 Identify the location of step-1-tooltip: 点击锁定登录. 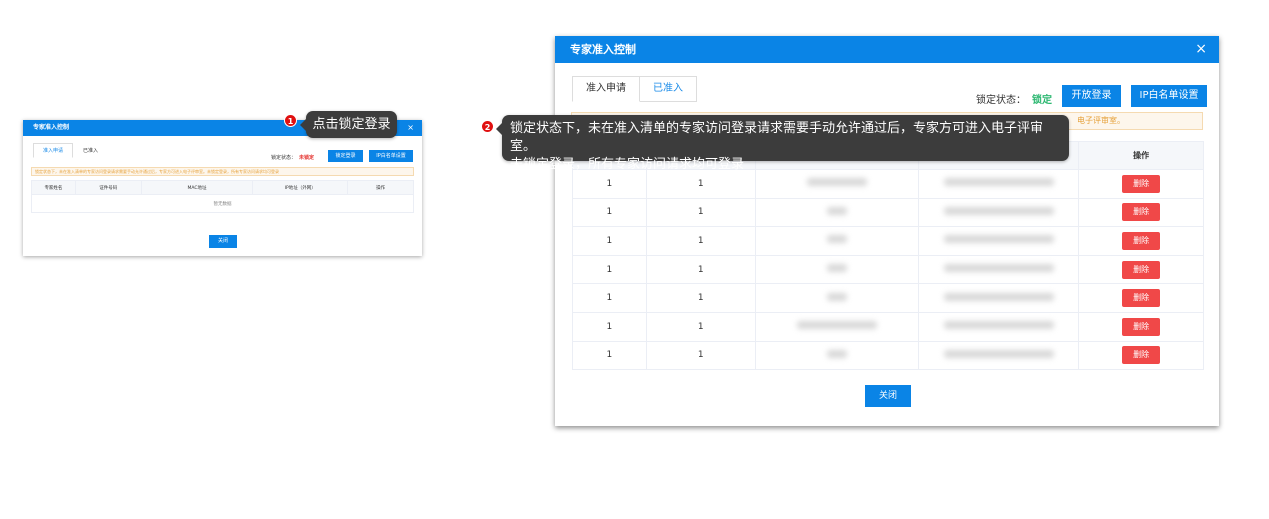
(348, 124).